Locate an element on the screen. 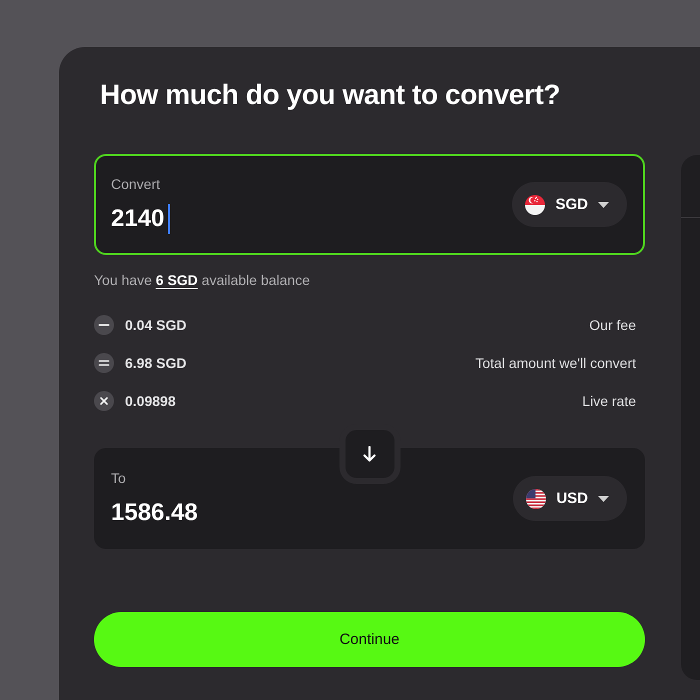 This screenshot has width=700, height=700. currency-selector: SGD is located at coordinates (569, 204).